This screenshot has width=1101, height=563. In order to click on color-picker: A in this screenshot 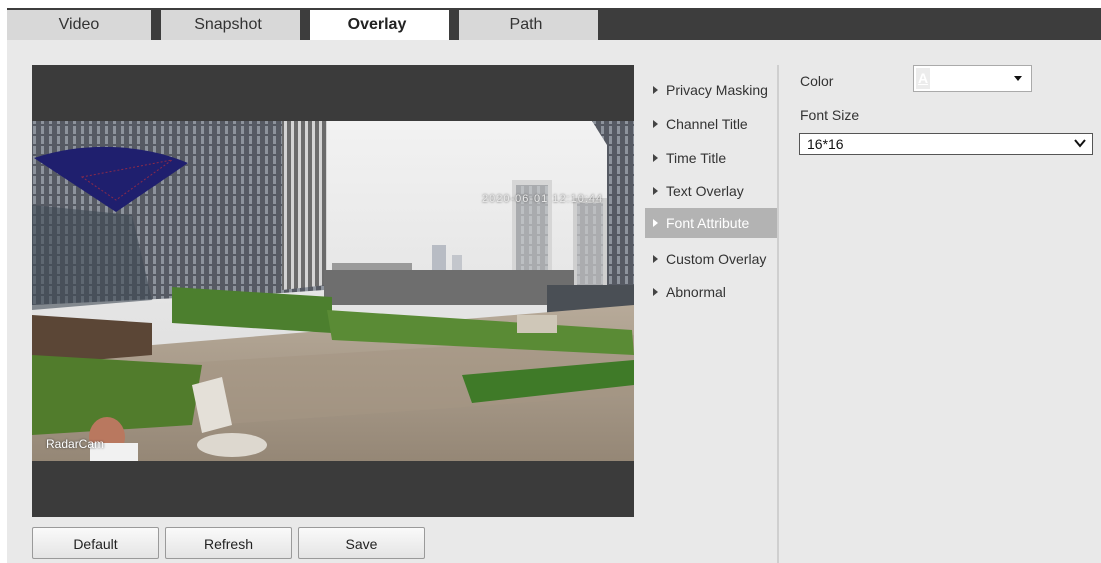, I will do `click(972, 78)`.